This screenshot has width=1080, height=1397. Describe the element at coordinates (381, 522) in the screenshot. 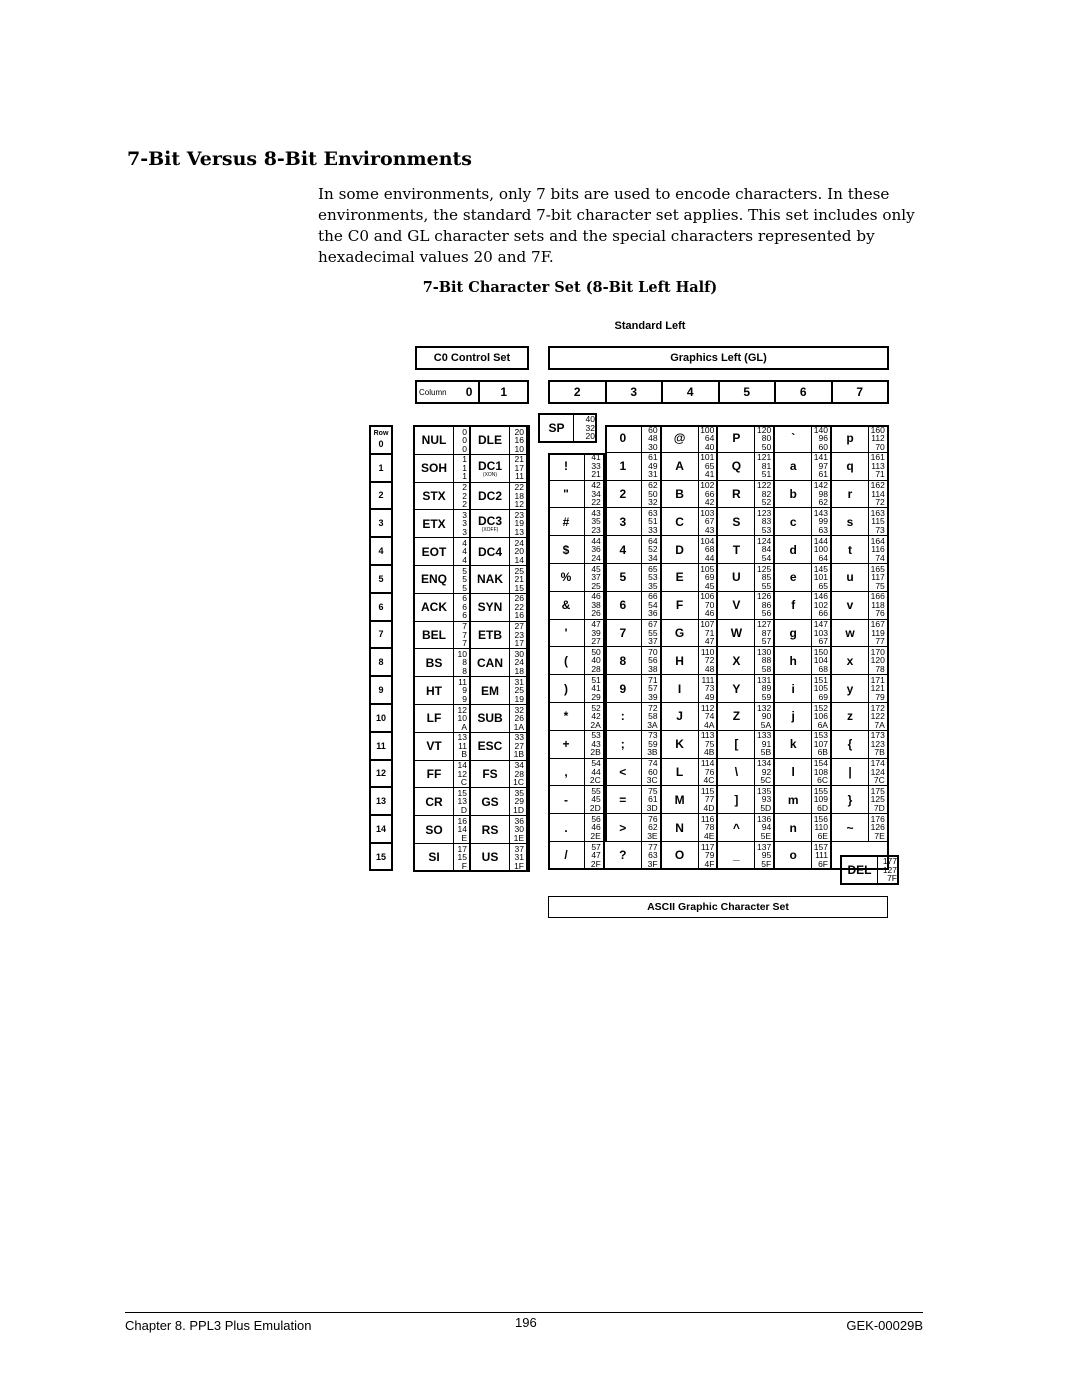

I see `row-number: 3` at that location.